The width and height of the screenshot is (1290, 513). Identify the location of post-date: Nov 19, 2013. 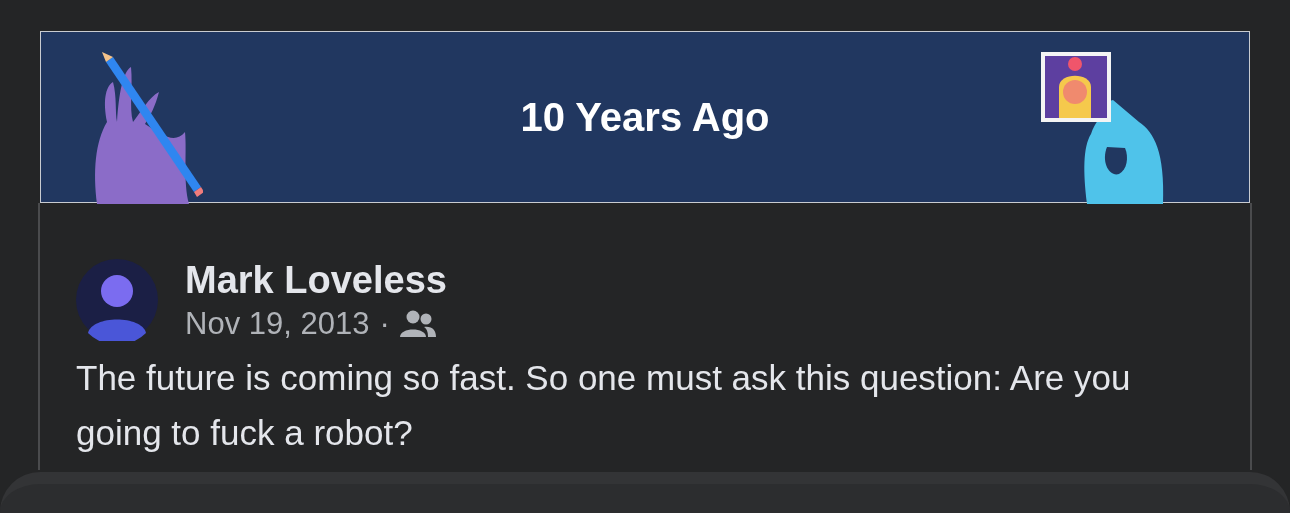
(277, 324).